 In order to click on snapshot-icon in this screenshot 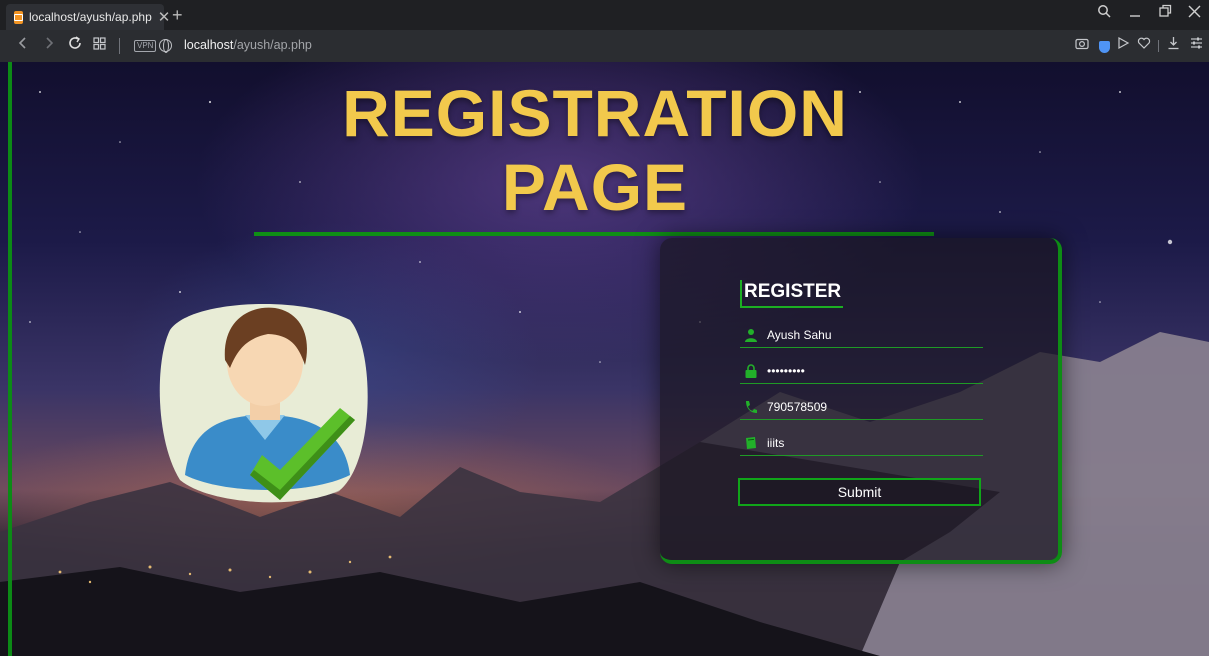, I will do `click(1082, 46)`.